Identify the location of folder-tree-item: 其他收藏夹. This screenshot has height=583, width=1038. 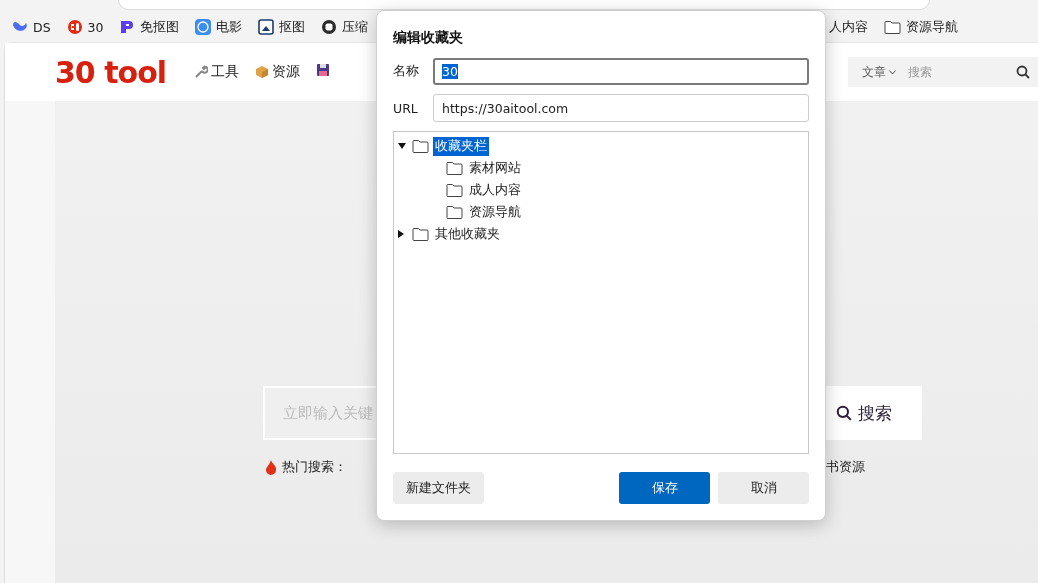
(467, 234).